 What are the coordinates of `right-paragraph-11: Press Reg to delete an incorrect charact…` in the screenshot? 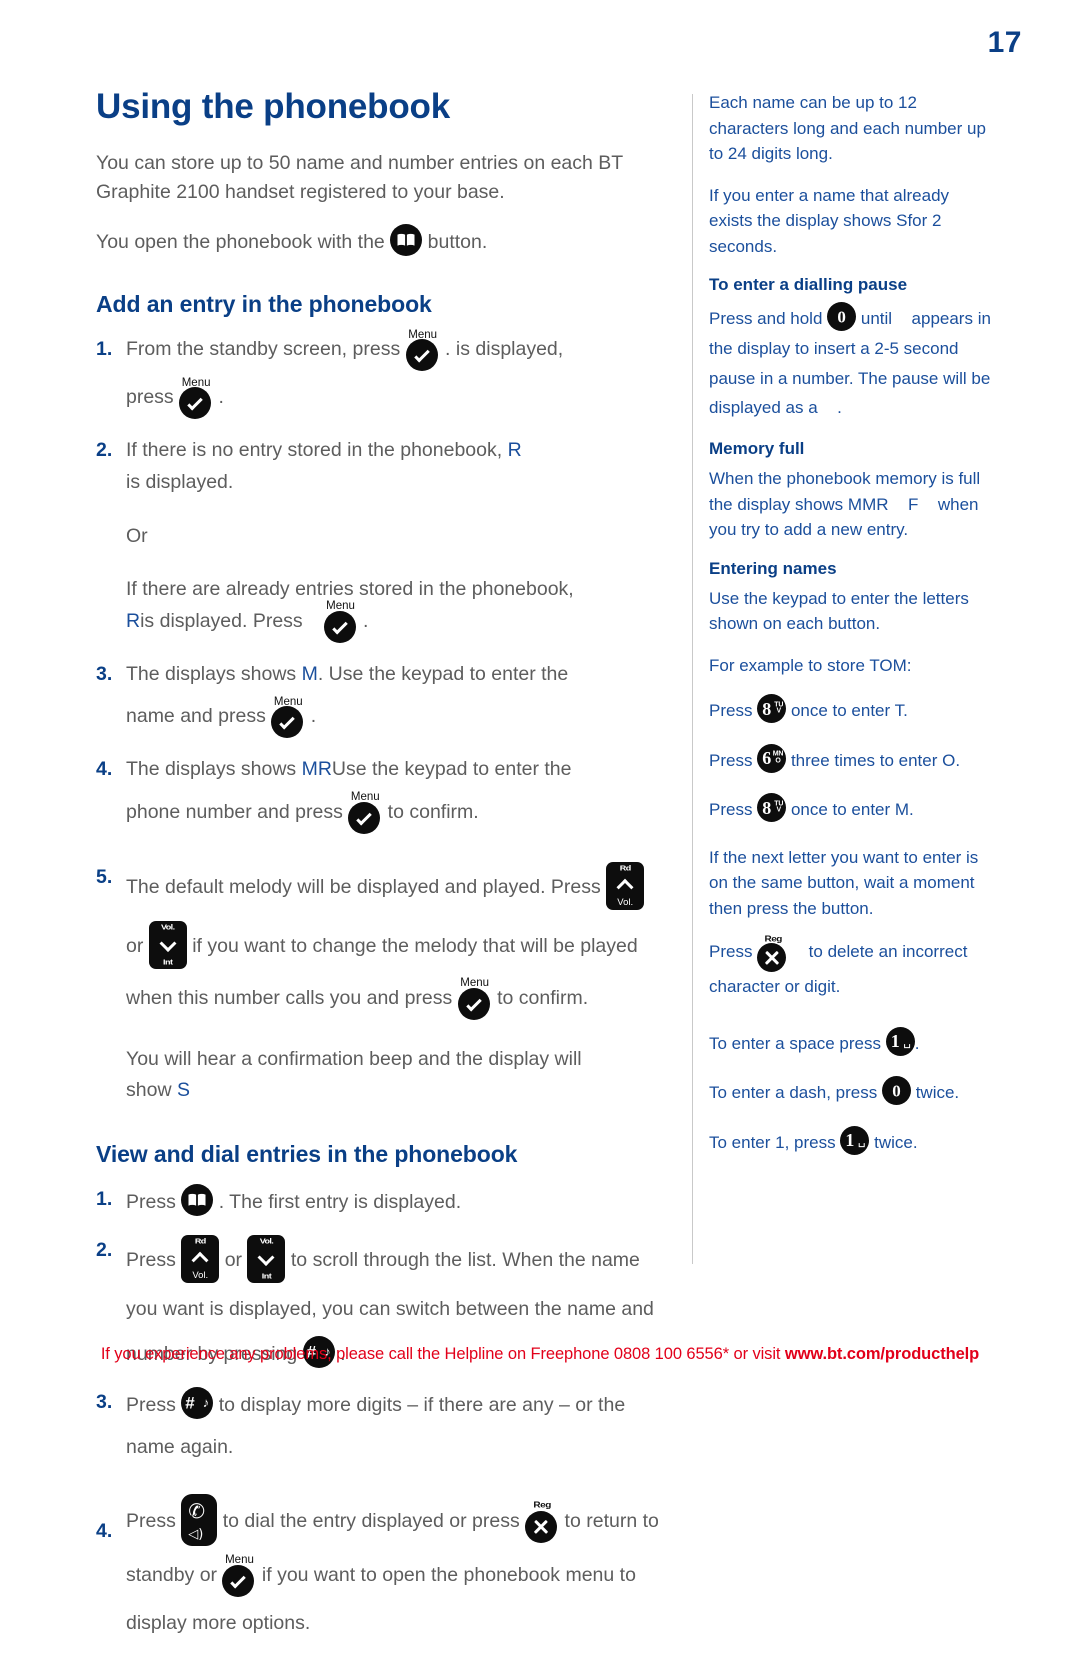 It's located at (853, 969).